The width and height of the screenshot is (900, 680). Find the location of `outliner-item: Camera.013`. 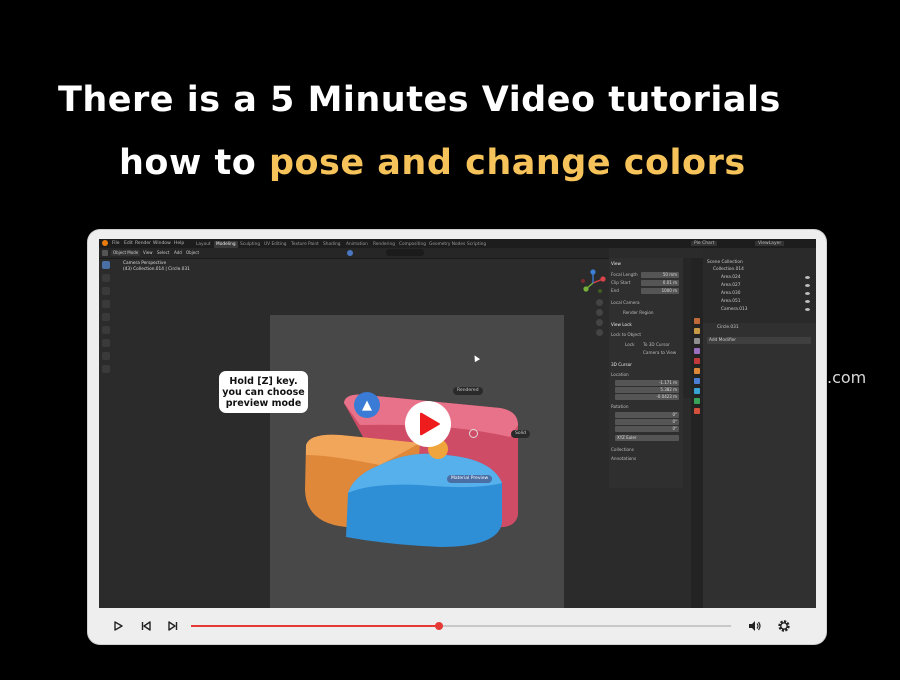

outliner-item: Camera.013 is located at coordinates (734, 310).